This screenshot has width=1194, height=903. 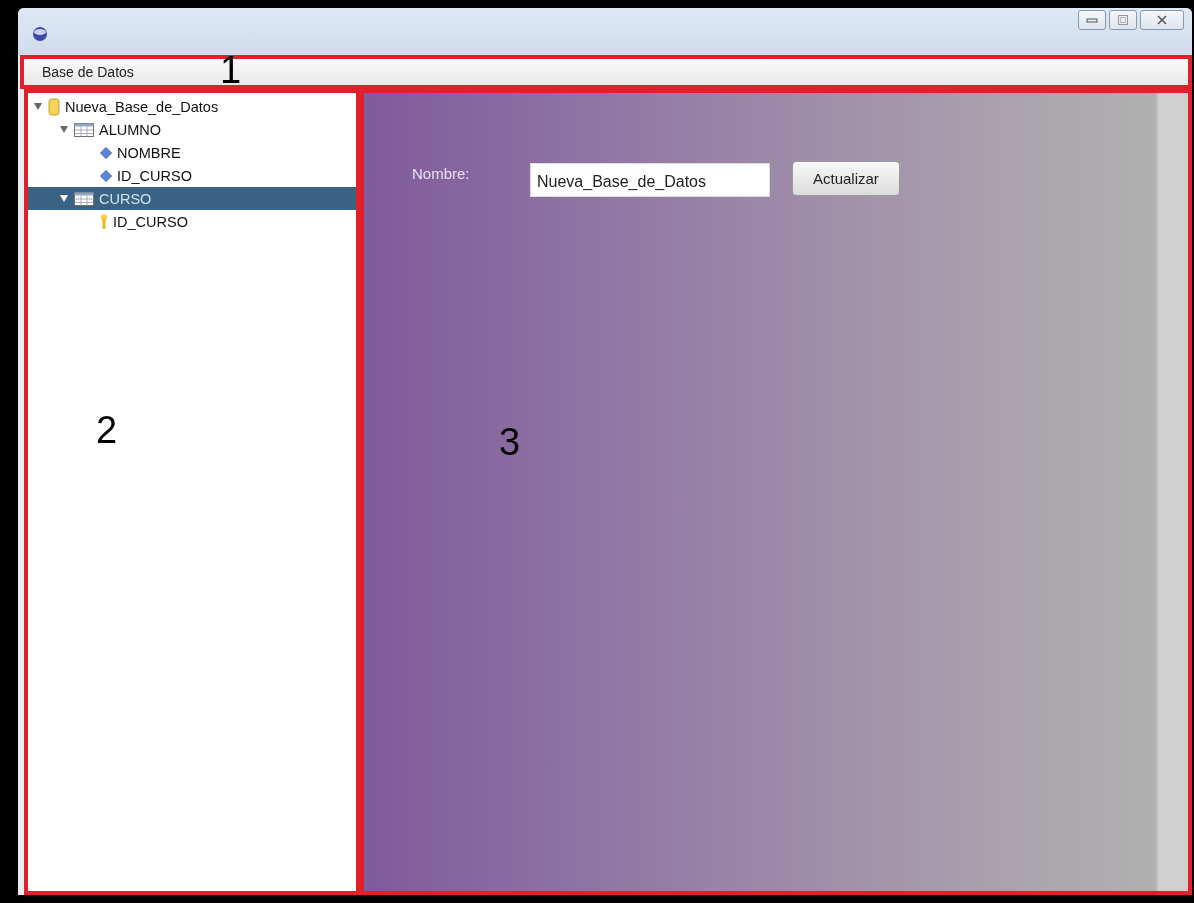 I want to click on tree-item: Nueva_Base_de_Datos, so click(x=192, y=106).